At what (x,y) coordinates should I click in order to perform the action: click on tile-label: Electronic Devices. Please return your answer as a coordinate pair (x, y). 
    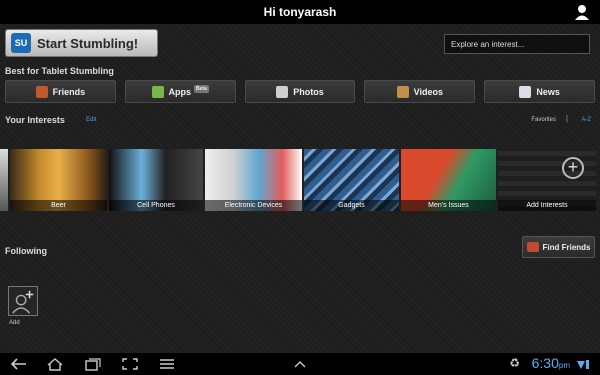
    Looking at the image, I should click on (253, 205).